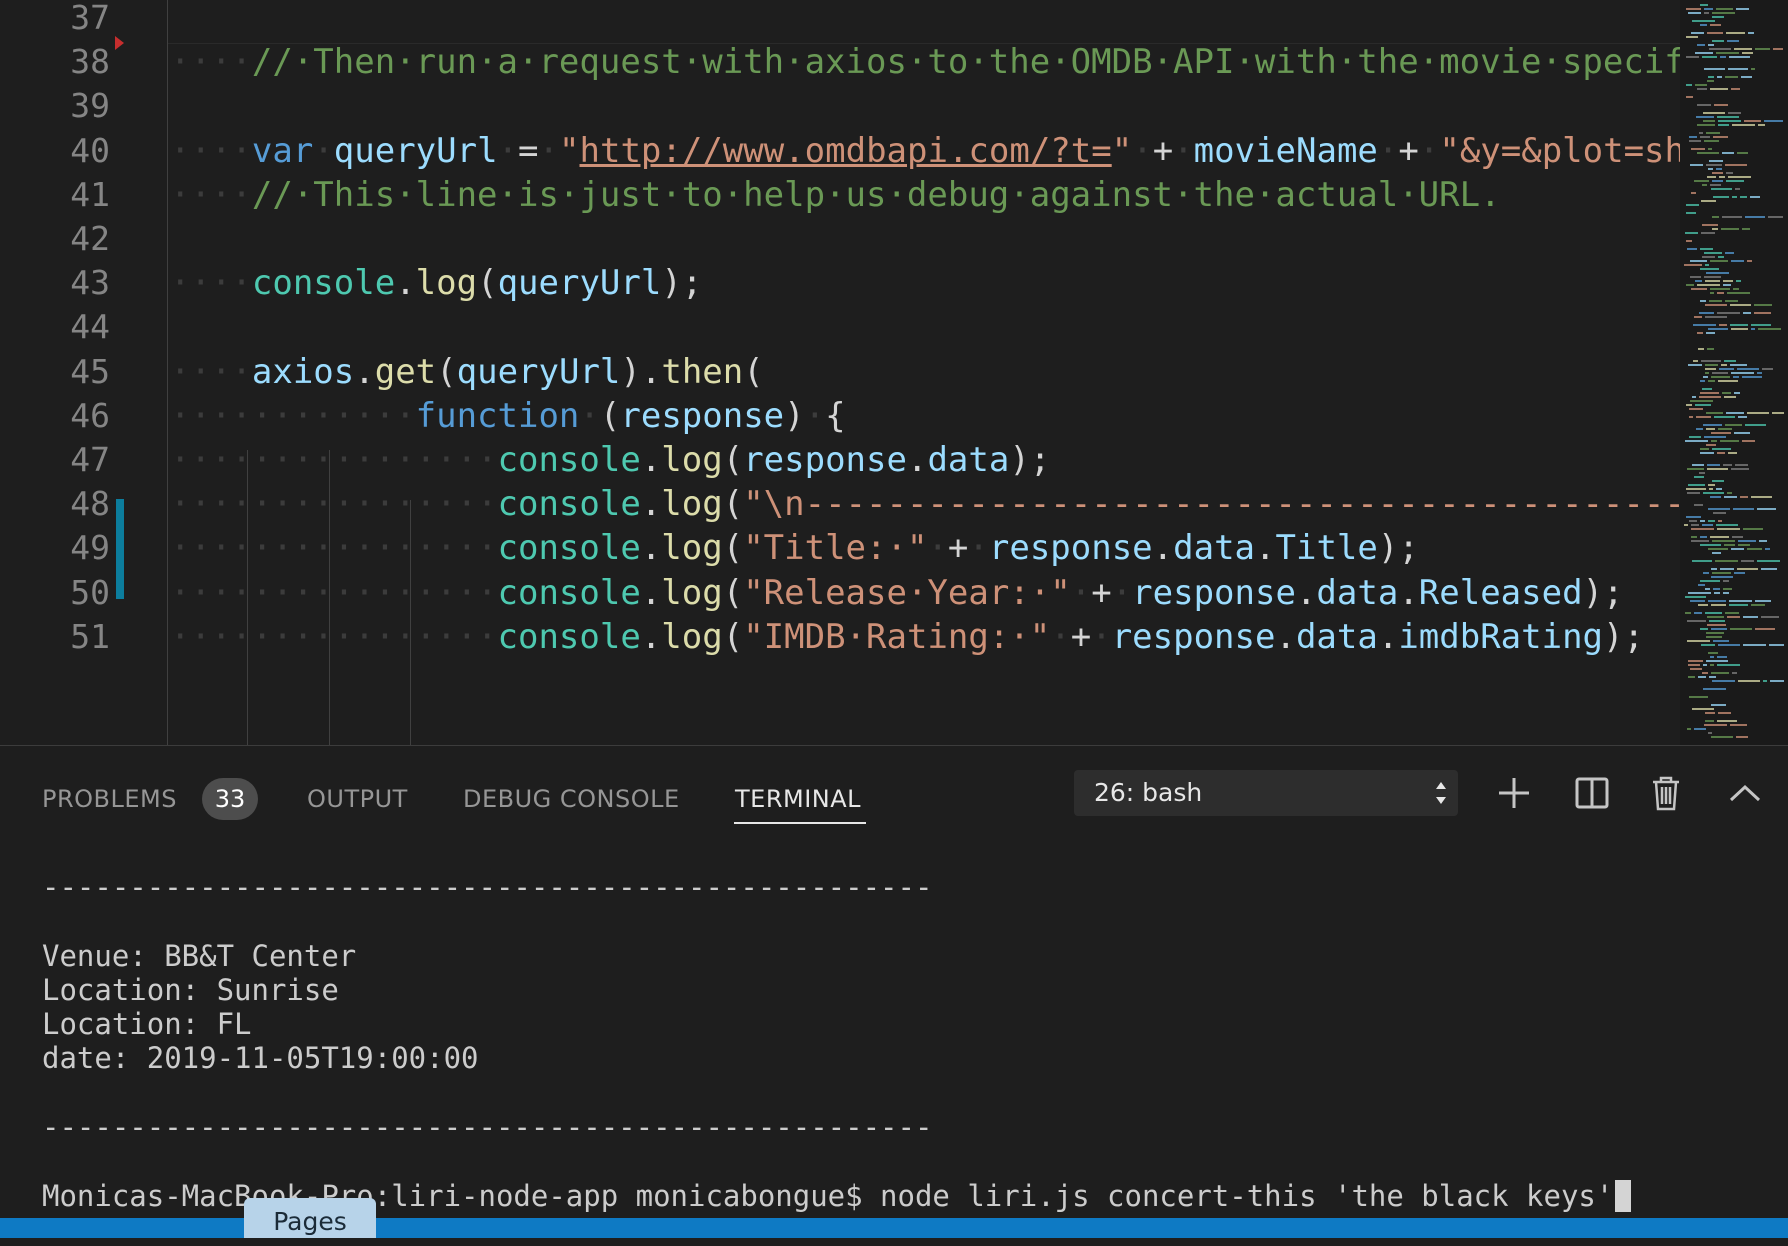  Describe the element at coordinates (90, 238) in the screenshot. I see `line-number: 42` at that location.